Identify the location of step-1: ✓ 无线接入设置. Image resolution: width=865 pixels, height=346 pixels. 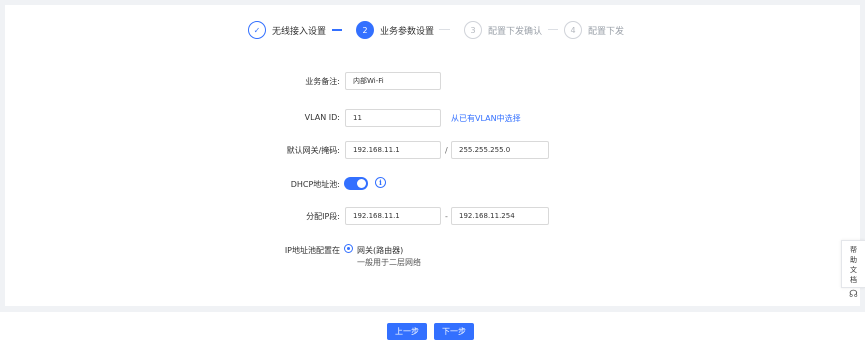
(287, 30).